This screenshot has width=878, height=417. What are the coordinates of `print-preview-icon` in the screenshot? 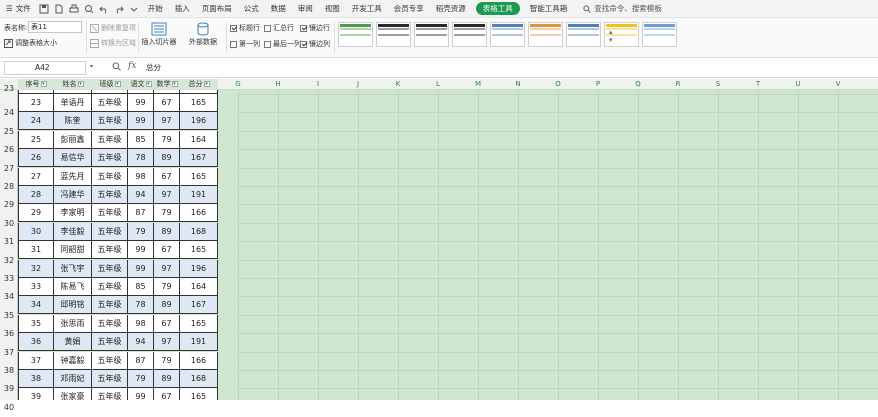 It's located at (89, 8).